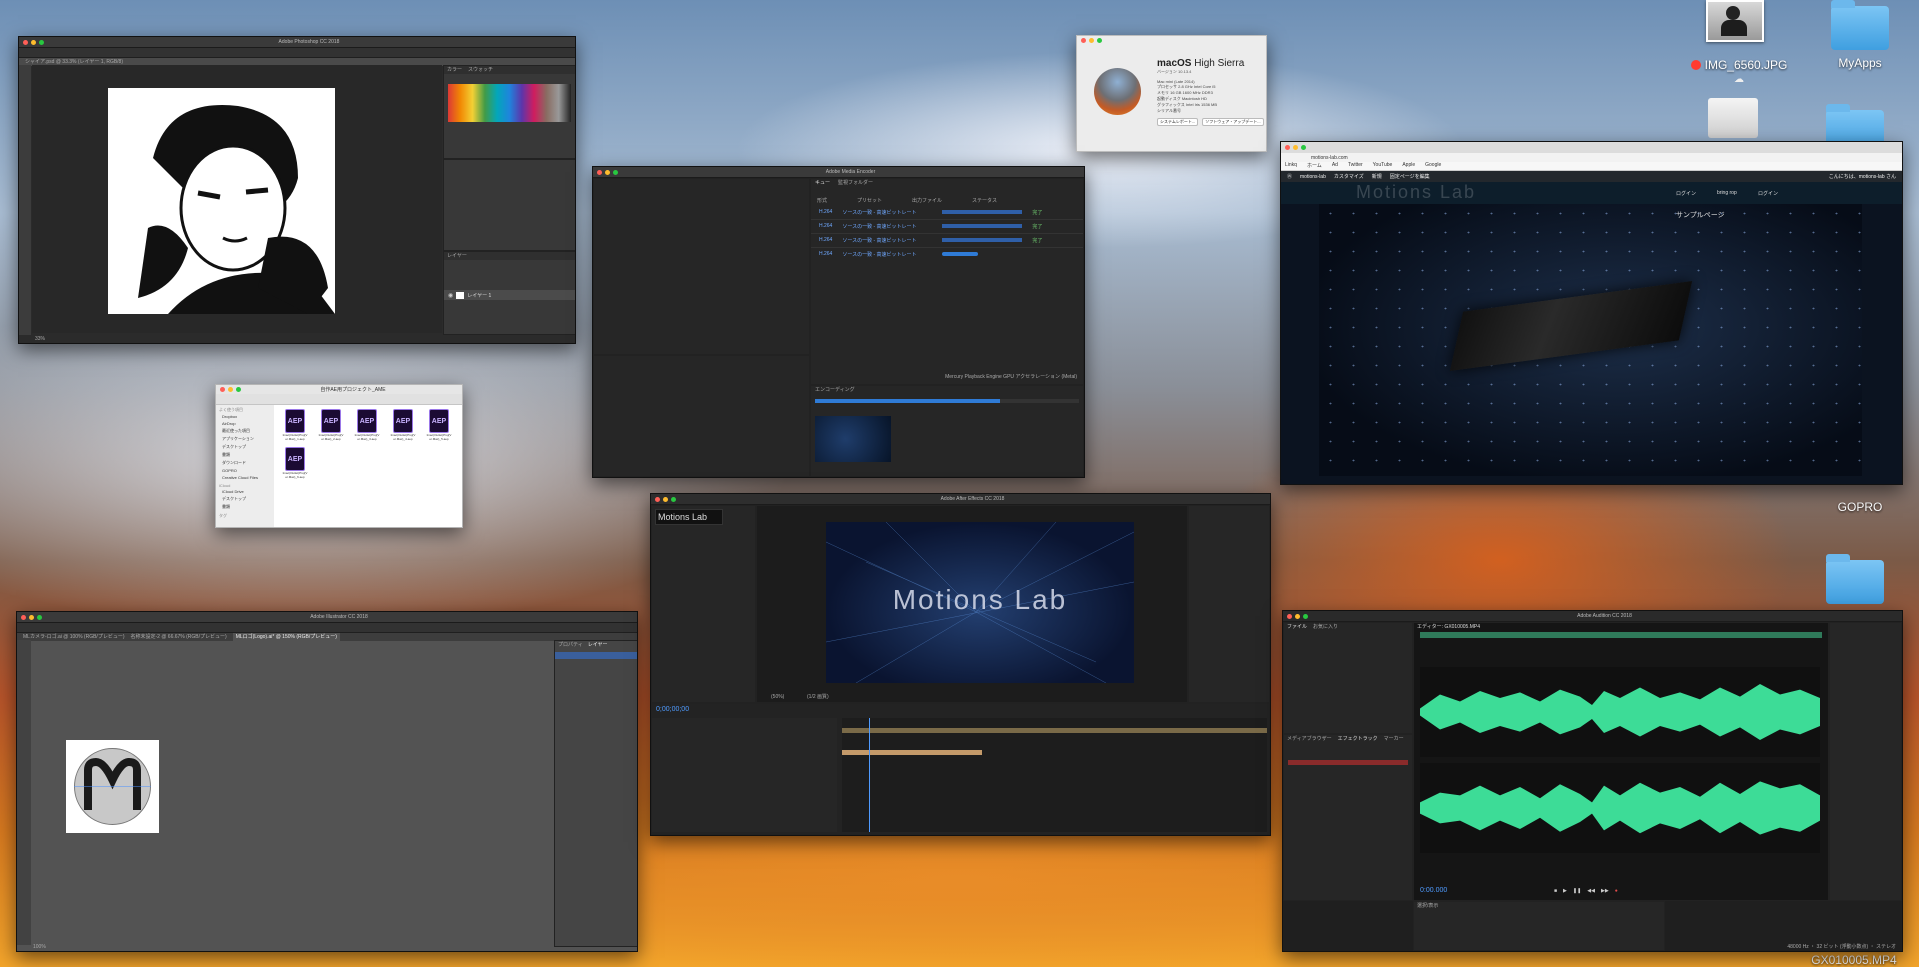  I want to click on panel-tab: スウォッチ, so click(480, 70).